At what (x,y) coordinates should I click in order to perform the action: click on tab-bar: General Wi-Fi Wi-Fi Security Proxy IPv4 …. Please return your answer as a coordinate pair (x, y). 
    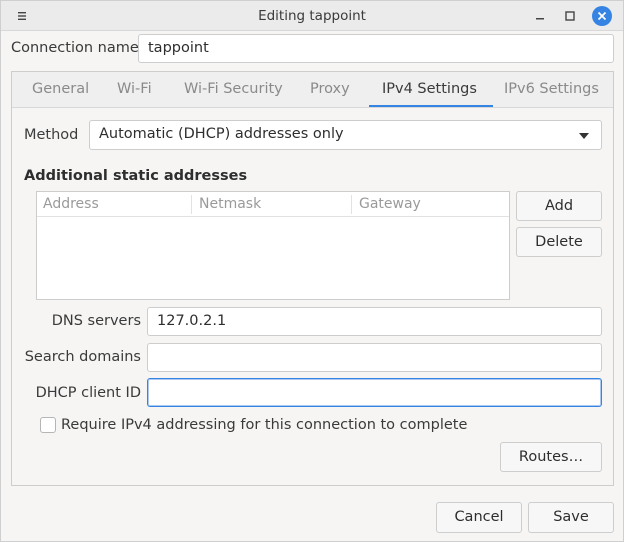
    Looking at the image, I should click on (312, 90).